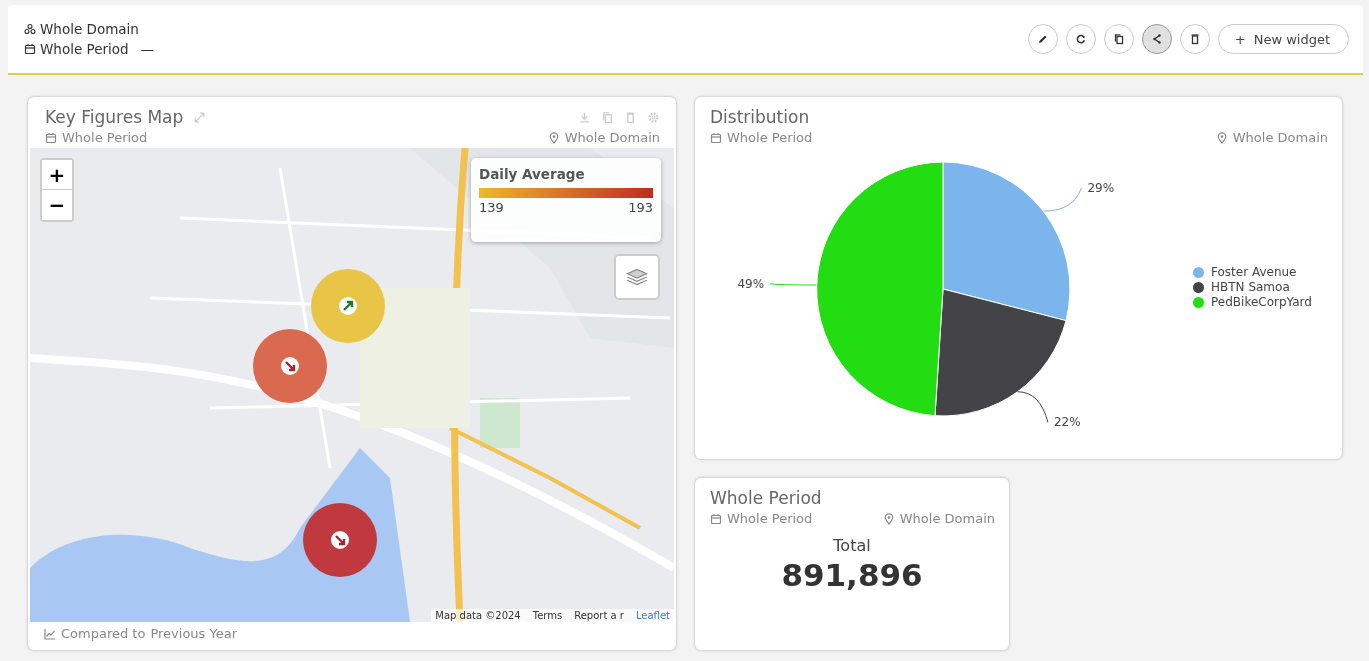 The image size is (1369, 661). What do you see at coordinates (852, 545) in the screenshot?
I see `total-label: Total` at bounding box center [852, 545].